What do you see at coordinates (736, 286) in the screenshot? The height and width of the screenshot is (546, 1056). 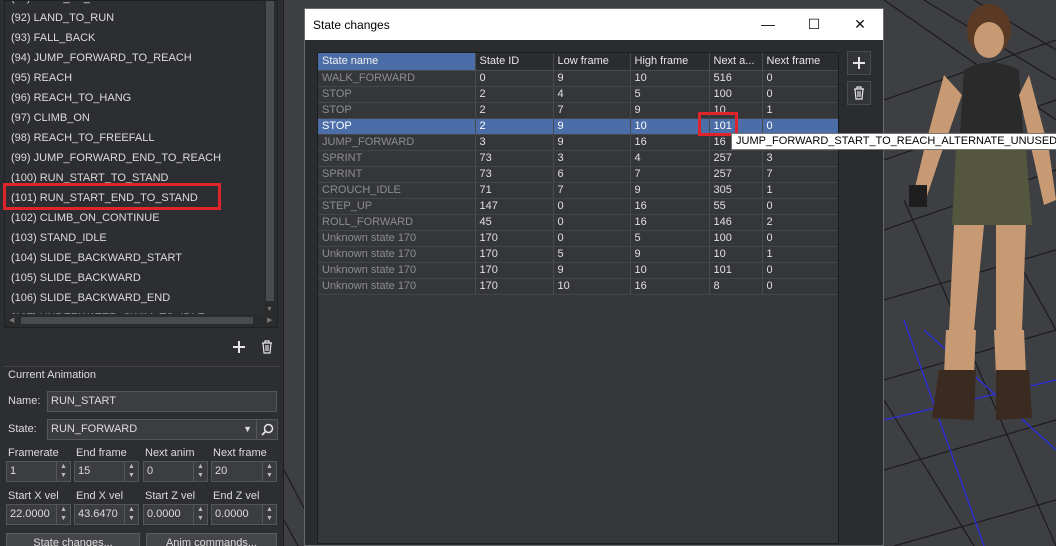 I see `table-cell: 8` at bounding box center [736, 286].